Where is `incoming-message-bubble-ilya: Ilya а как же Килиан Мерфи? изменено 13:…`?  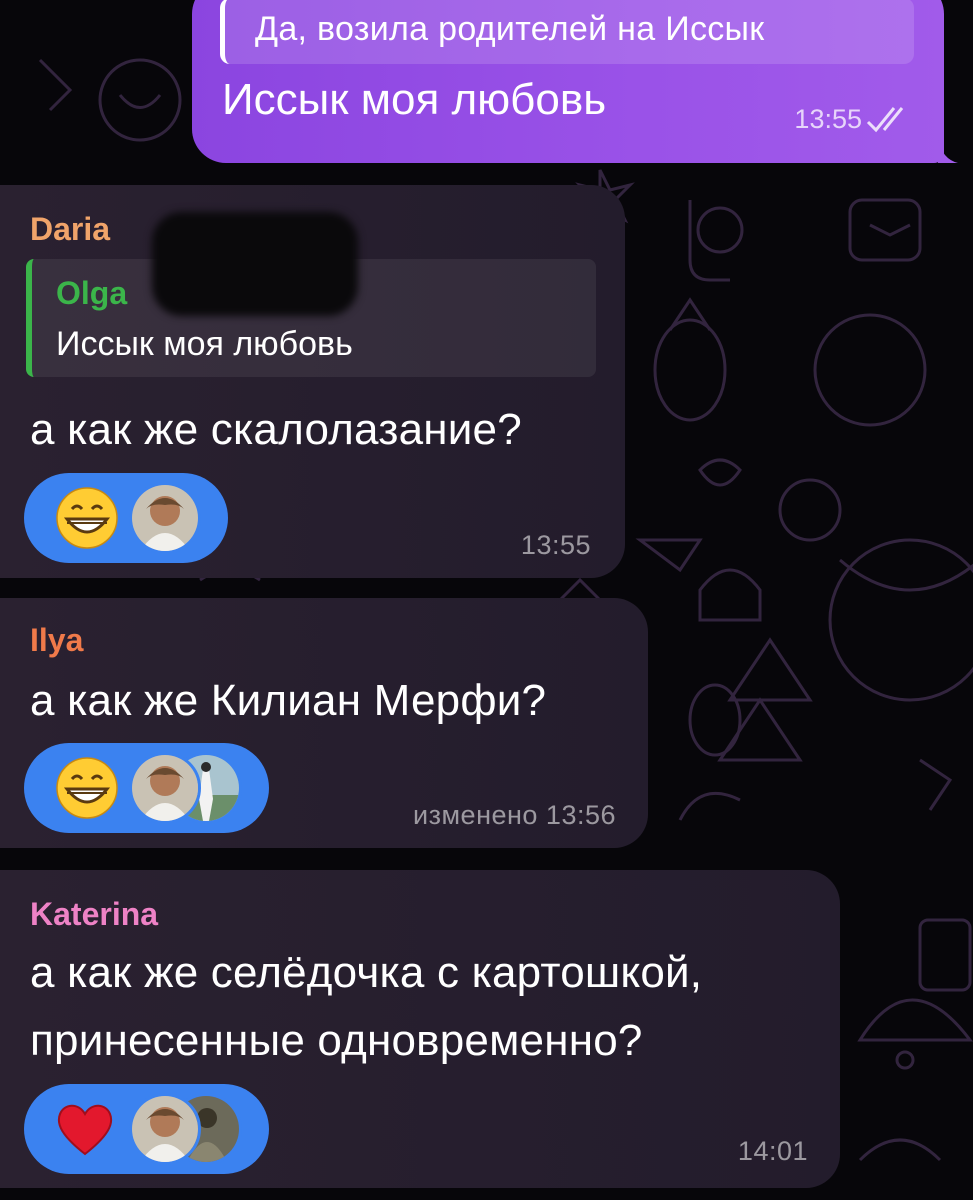
incoming-message-bubble-ilya: Ilya а как же Килиан Мерфи? изменено 13:… is located at coordinates (324, 723).